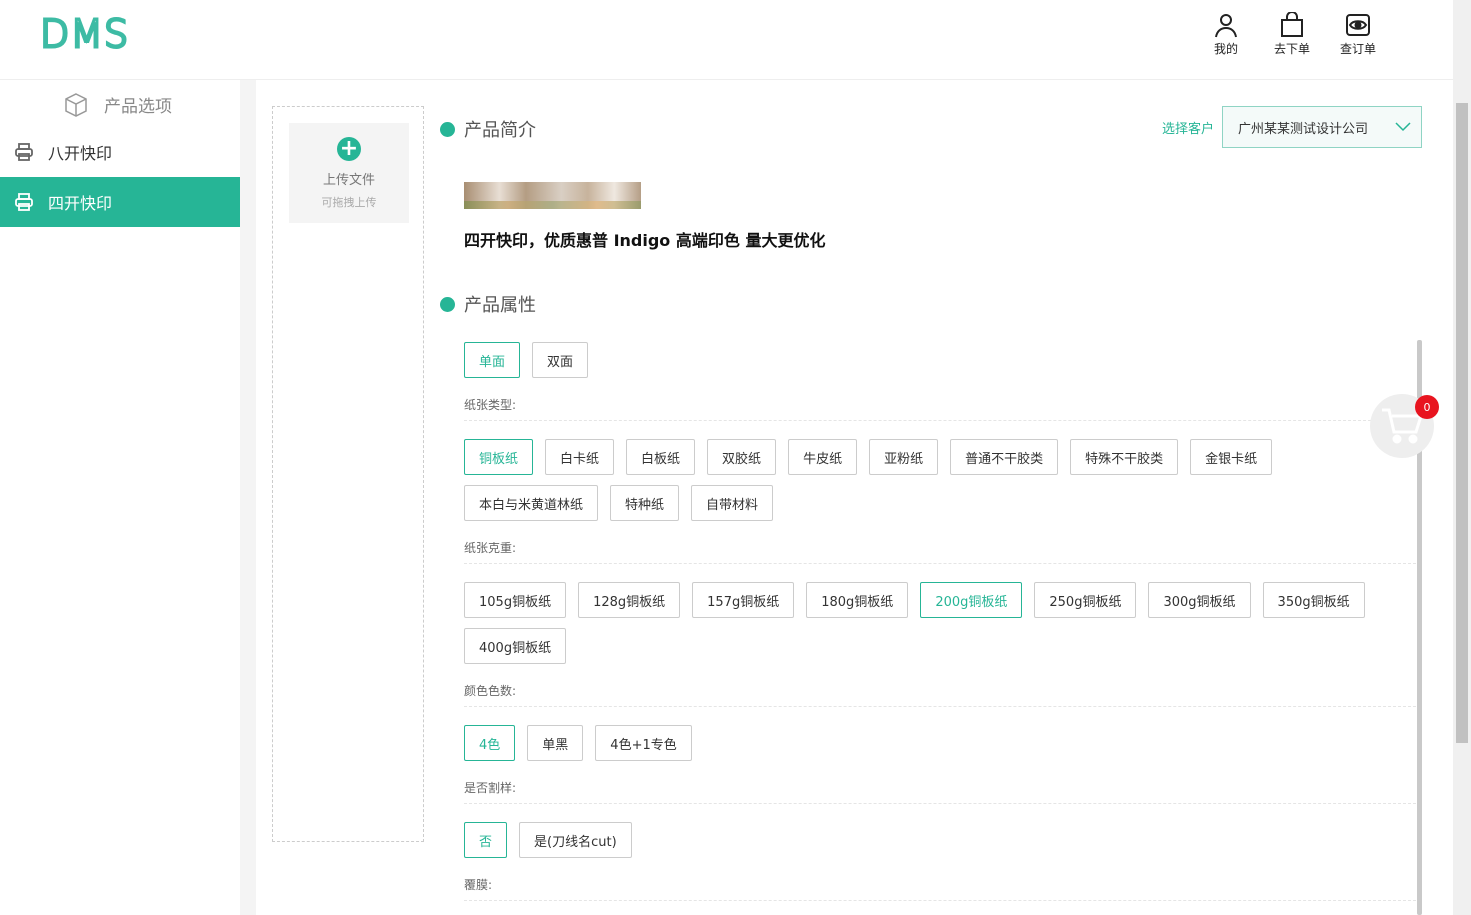  Describe the element at coordinates (120, 152) in the screenshot. I see `sidebar-item-eight-fold: 八开快印` at that location.